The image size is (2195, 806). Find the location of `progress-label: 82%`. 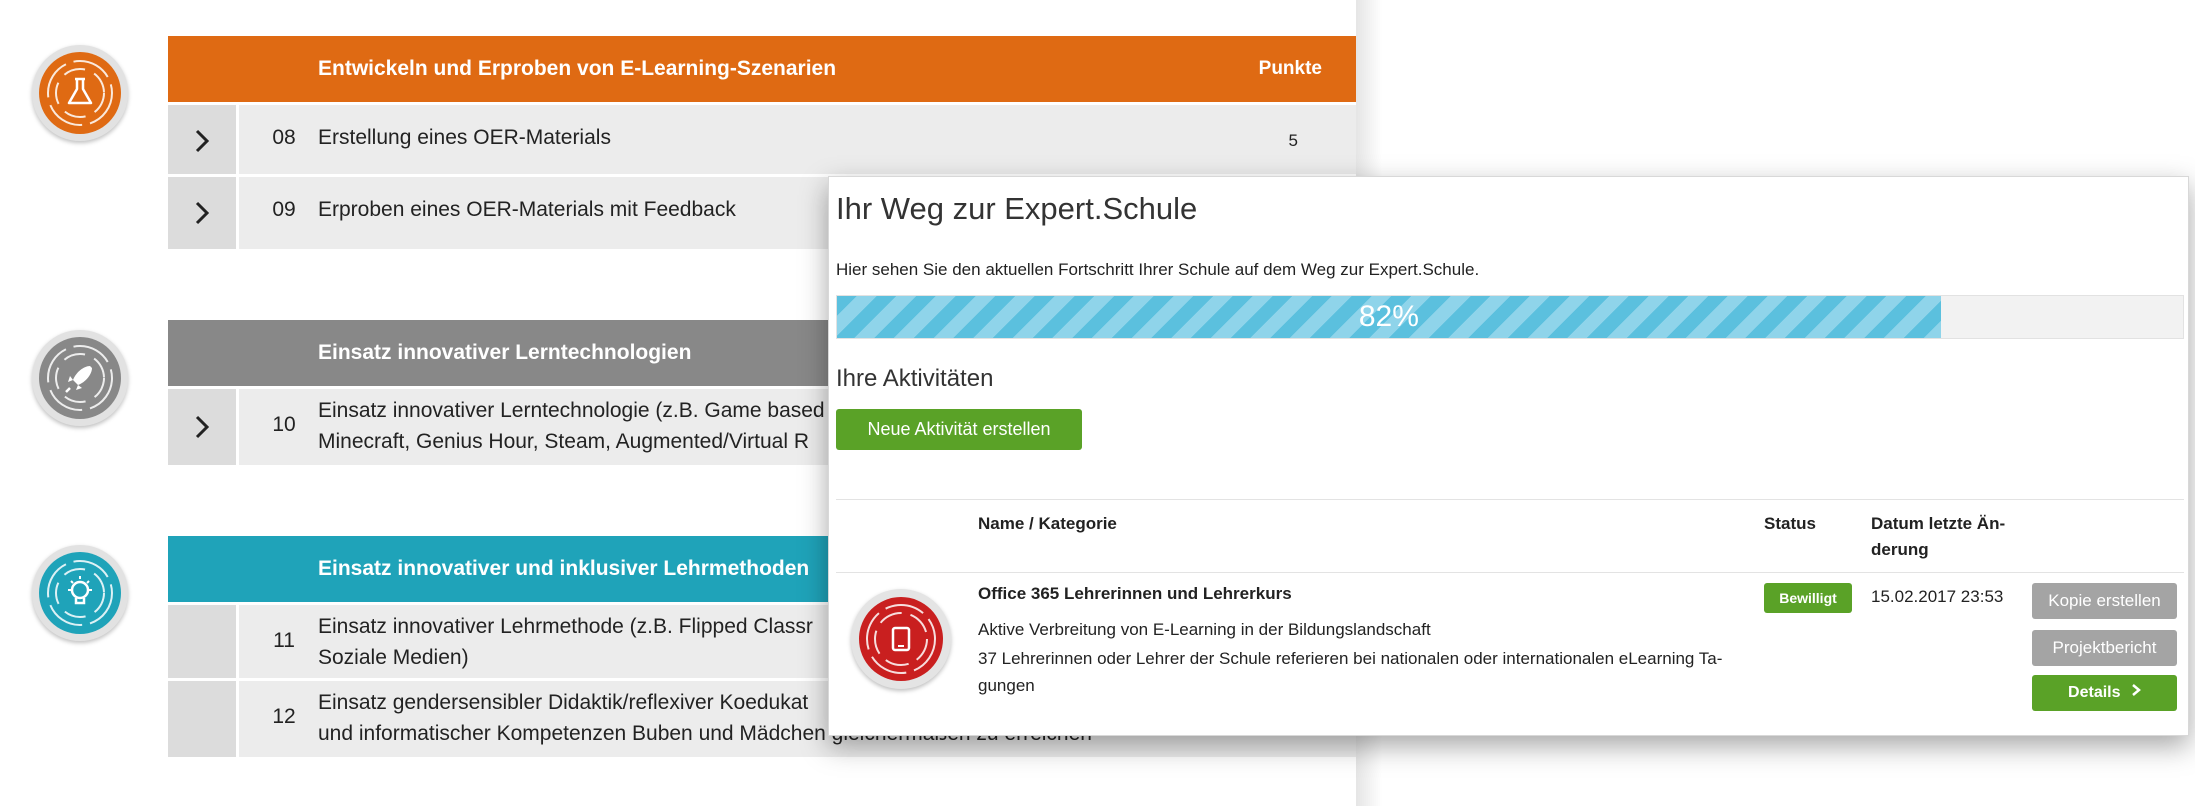

progress-label: 82% is located at coordinates (1388, 316).